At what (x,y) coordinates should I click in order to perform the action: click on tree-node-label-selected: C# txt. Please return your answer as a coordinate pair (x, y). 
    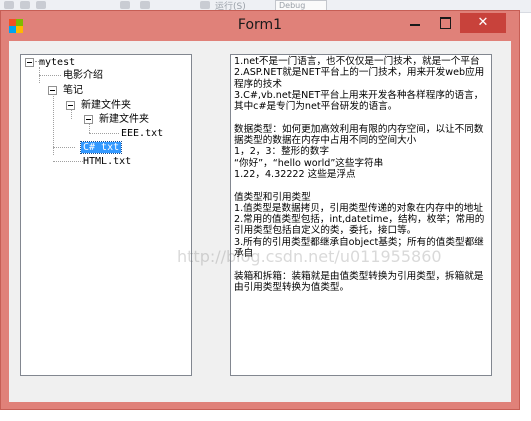
    Looking at the image, I should click on (101, 147).